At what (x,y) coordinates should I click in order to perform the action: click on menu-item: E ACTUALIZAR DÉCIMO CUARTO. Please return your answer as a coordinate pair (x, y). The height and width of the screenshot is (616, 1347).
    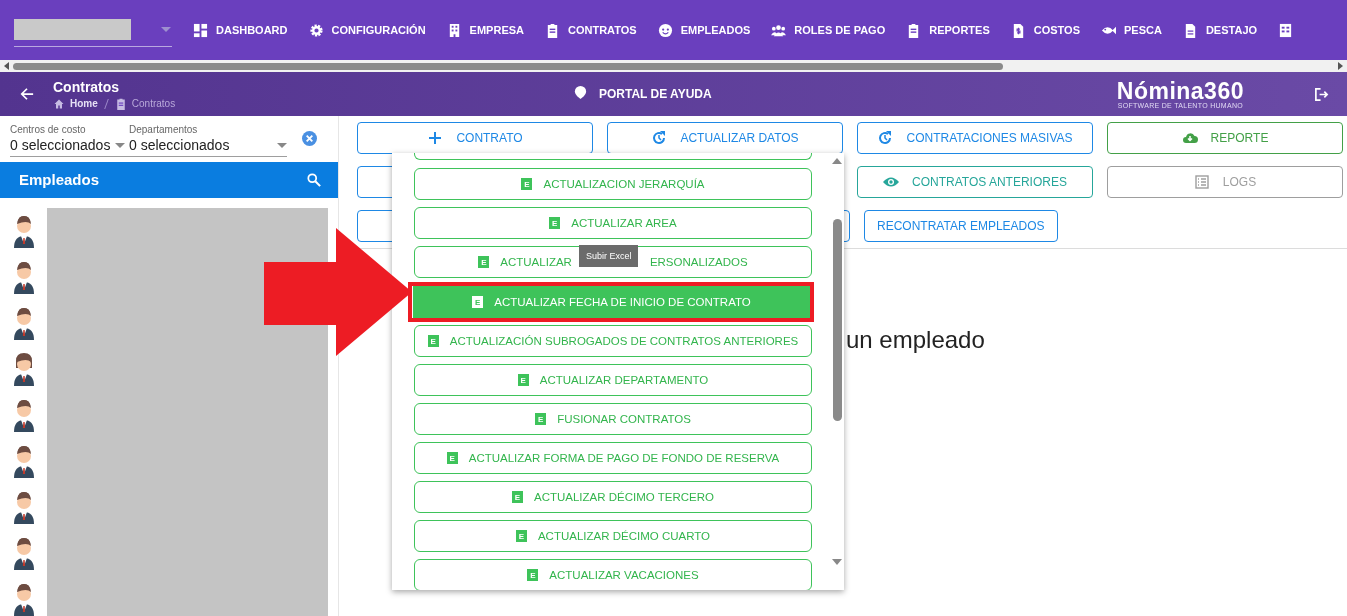
    Looking at the image, I should click on (613, 536).